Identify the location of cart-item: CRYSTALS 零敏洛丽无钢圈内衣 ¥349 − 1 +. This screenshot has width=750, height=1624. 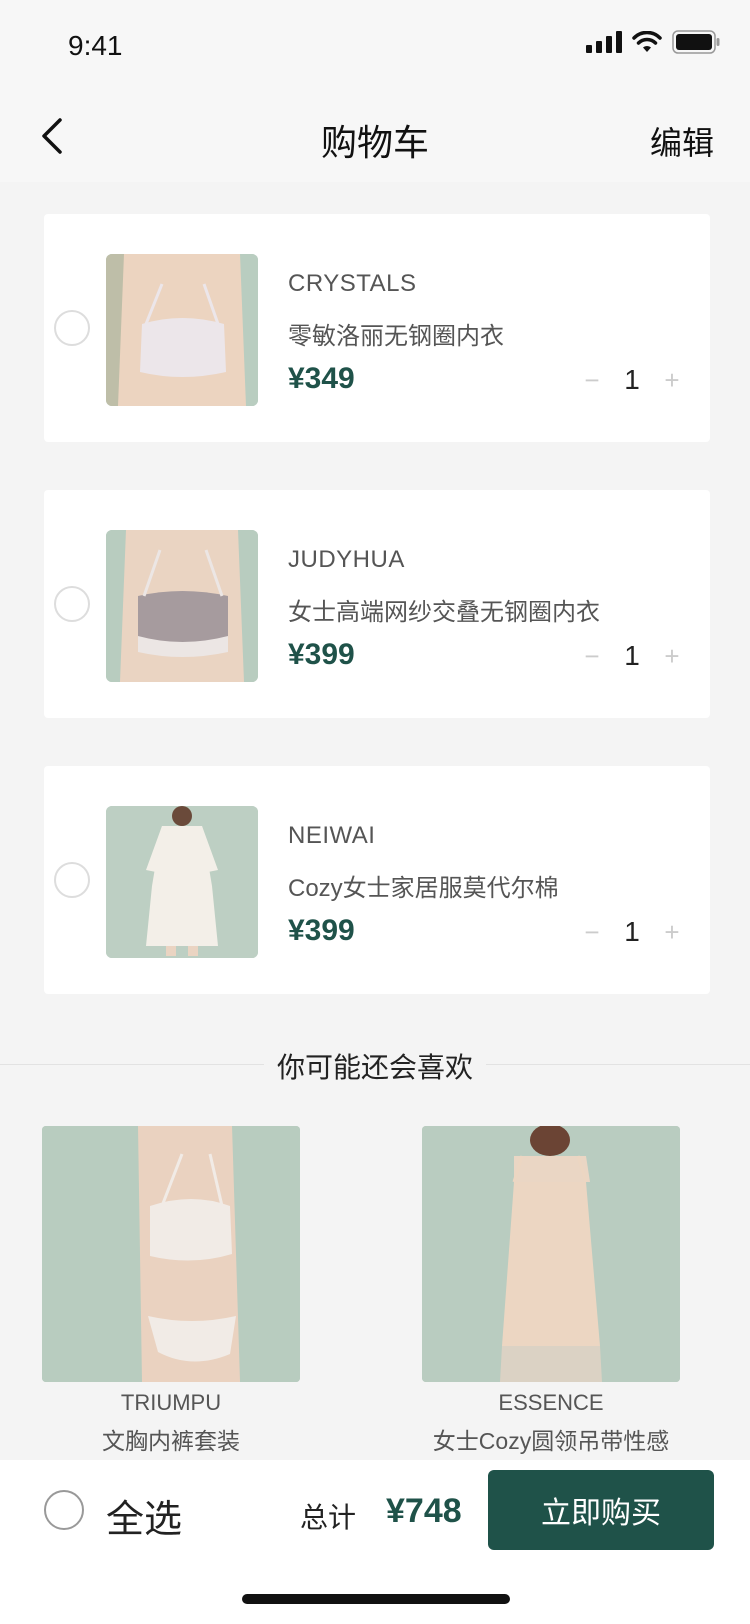
(377, 328).